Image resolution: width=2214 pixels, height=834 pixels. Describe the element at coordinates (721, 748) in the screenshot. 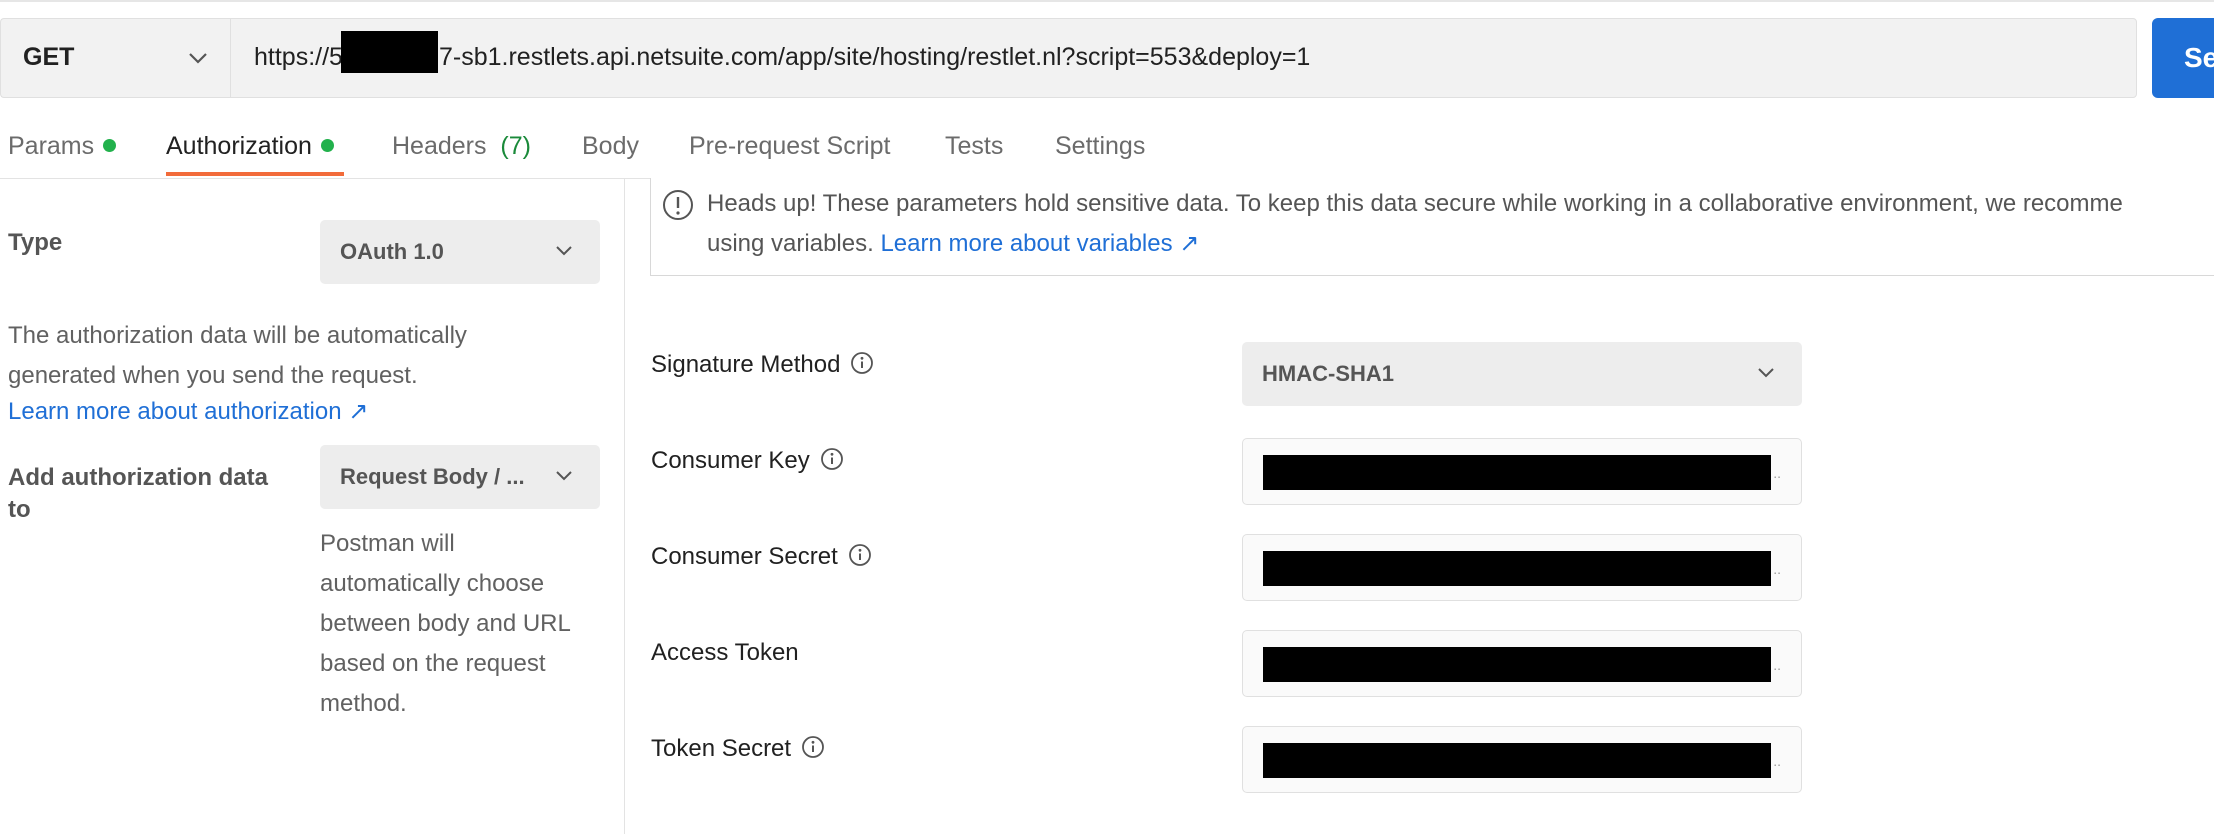

I see `token-secret-label-text: Token Secret` at that location.